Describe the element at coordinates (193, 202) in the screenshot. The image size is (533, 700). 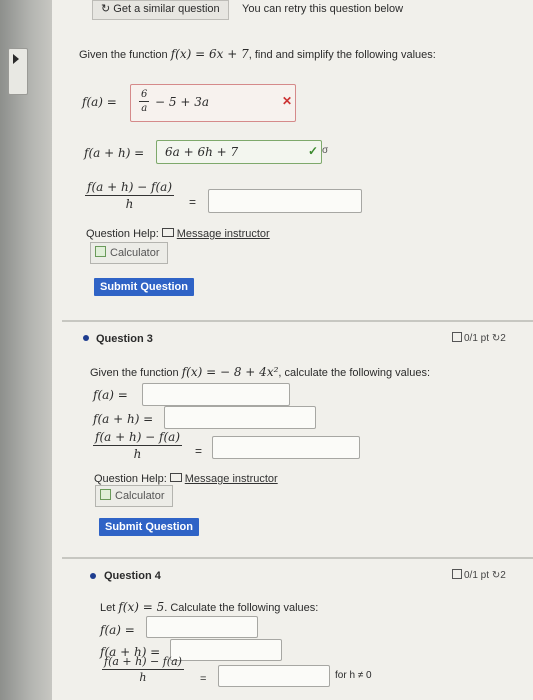
I see `q2-dq-equals: =` at that location.